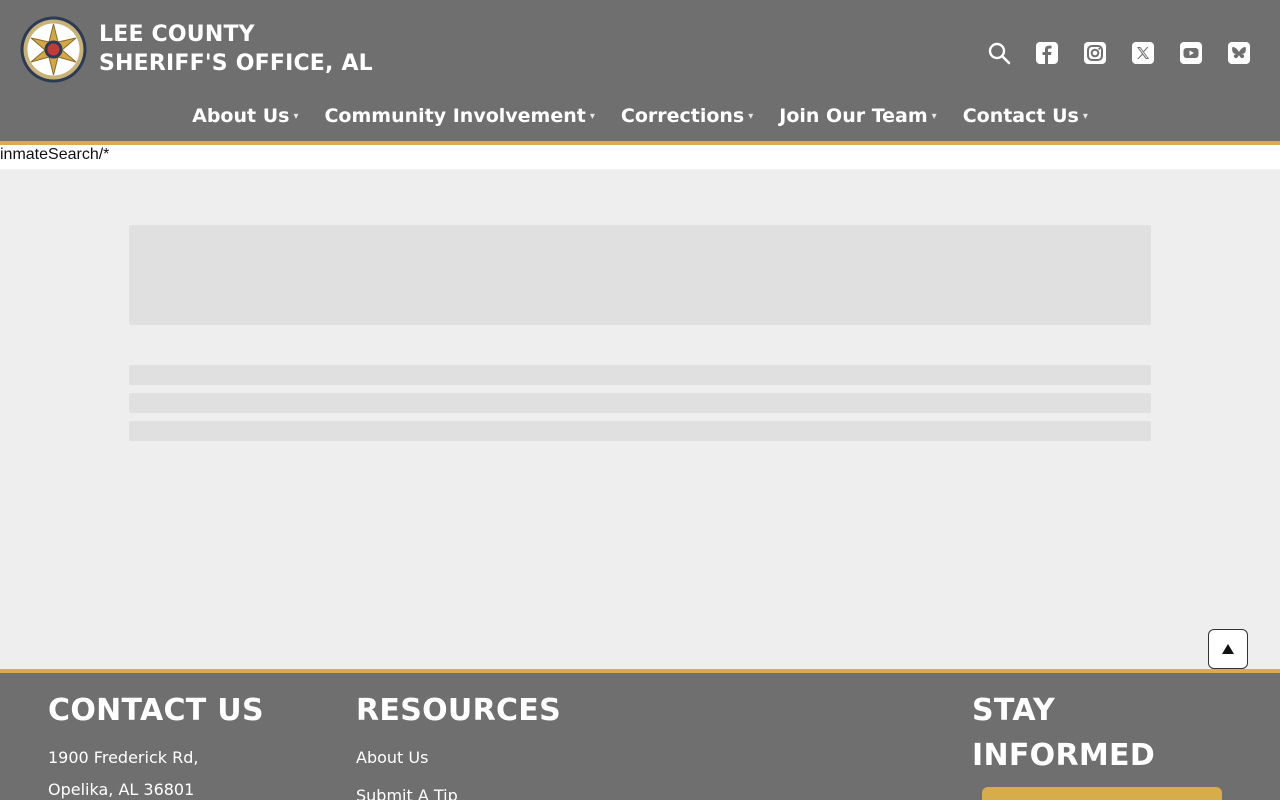 The height and width of the screenshot is (800, 1280). What do you see at coordinates (1143, 53) in the screenshot?
I see `x-twitter-icon` at bounding box center [1143, 53].